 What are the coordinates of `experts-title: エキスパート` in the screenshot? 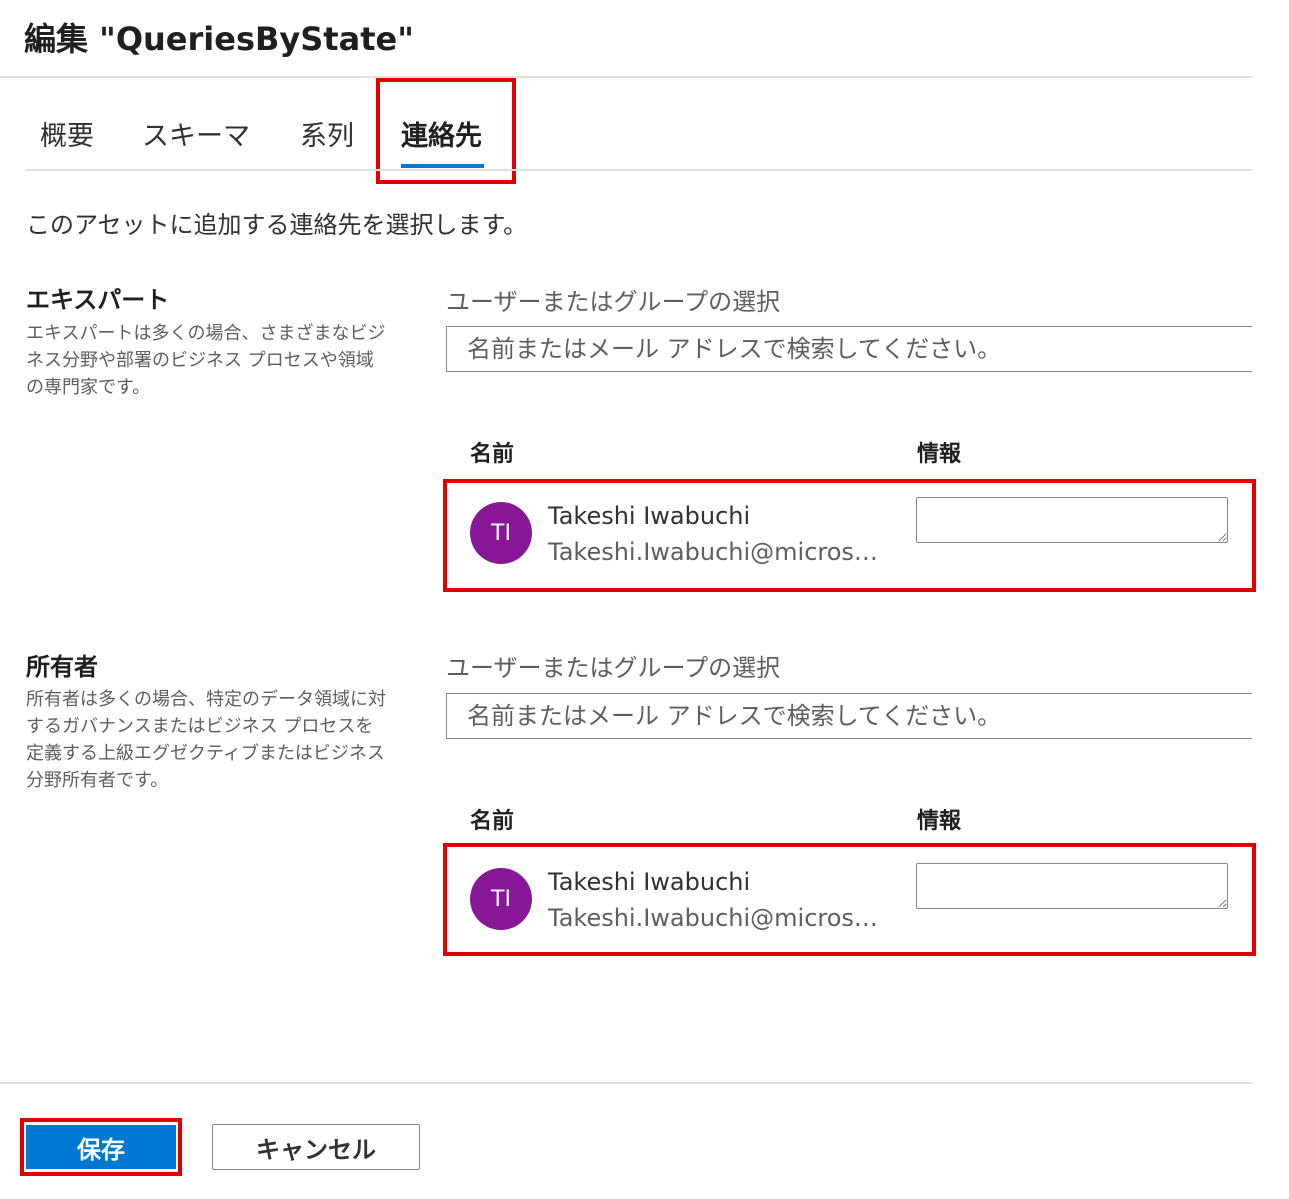 It's located at (98, 300).